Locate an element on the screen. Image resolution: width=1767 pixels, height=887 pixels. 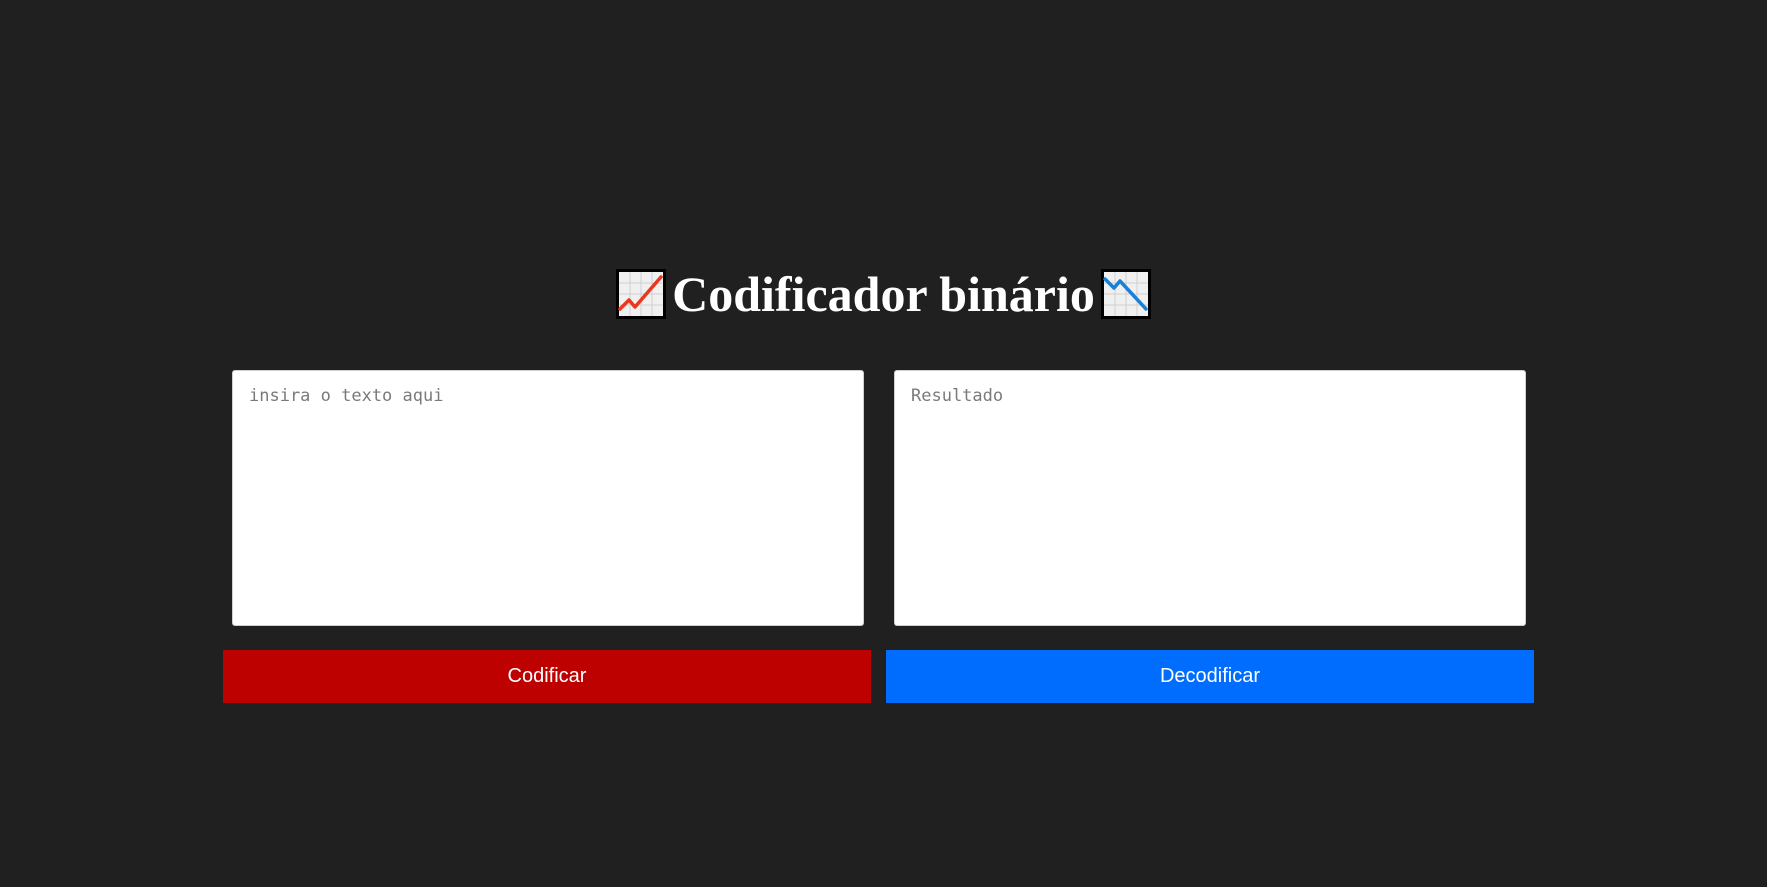
page-title-row: Codificador binário is located at coordinates (883, 294).